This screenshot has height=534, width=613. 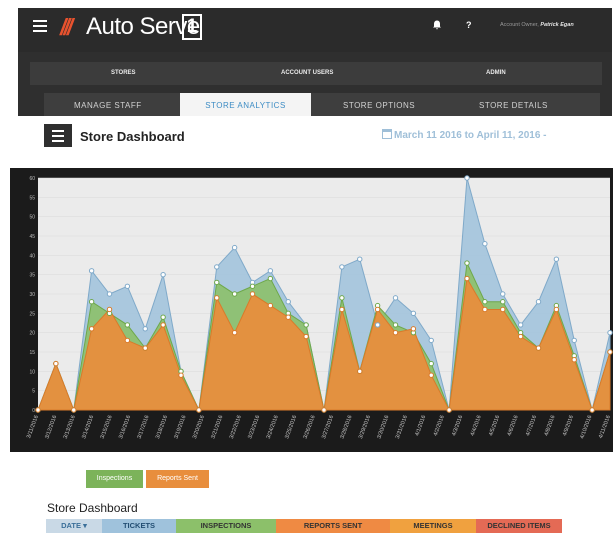 What do you see at coordinates (519, 526) in the screenshot?
I see `col-declined-items: DECLINED ITEMS` at bounding box center [519, 526].